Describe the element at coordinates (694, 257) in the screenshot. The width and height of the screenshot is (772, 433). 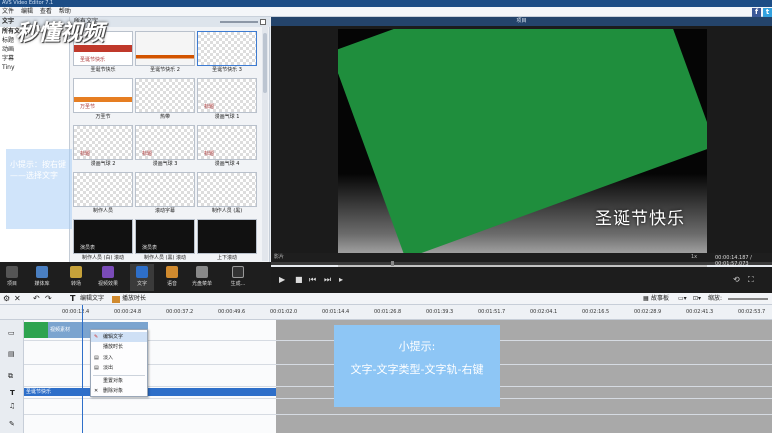
I see `zoom-label: 1x` at that location.